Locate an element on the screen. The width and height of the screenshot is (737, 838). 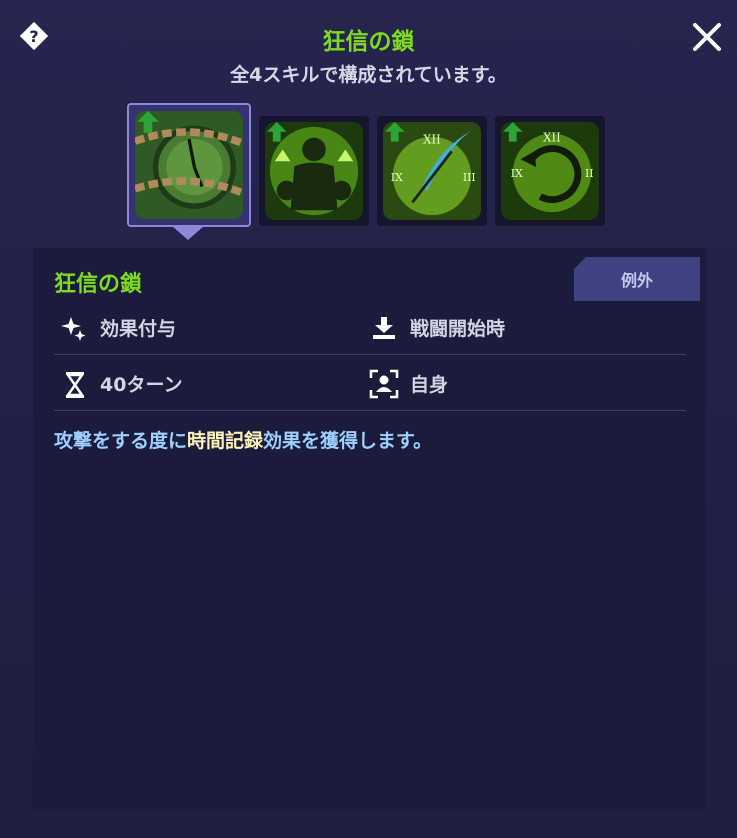
svg-text: III is located at coordinates (469, 177).